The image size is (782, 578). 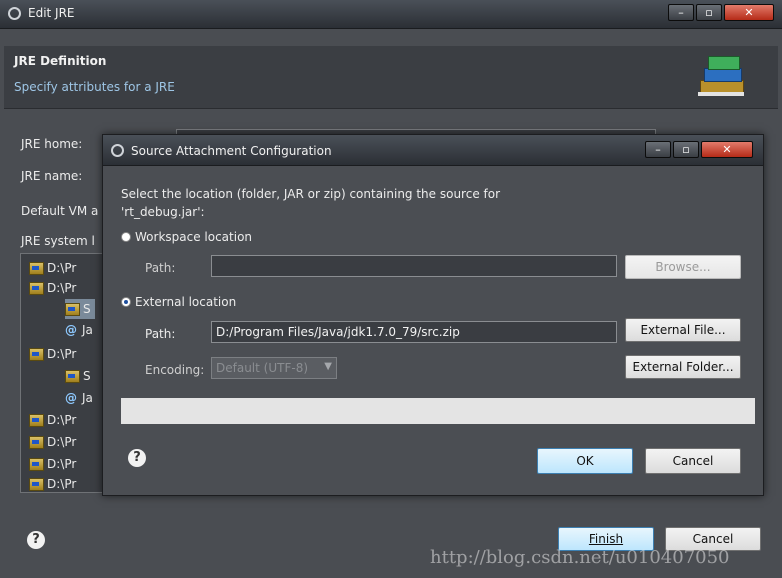 What do you see at coordinates (58, 241) in the screenshot?
I see `system-libraries-label: JRE system l` at bounding box center [58, 241].